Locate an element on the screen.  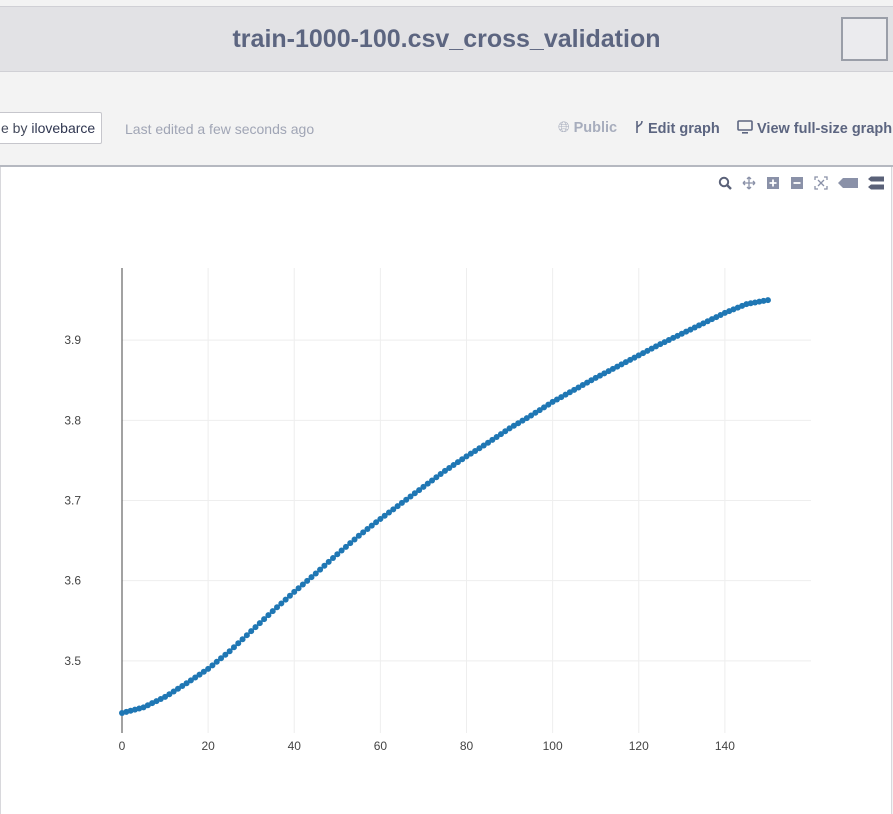
title-bar: train-1000-100.csv_cross_validation is located at coordinates (446, 39).